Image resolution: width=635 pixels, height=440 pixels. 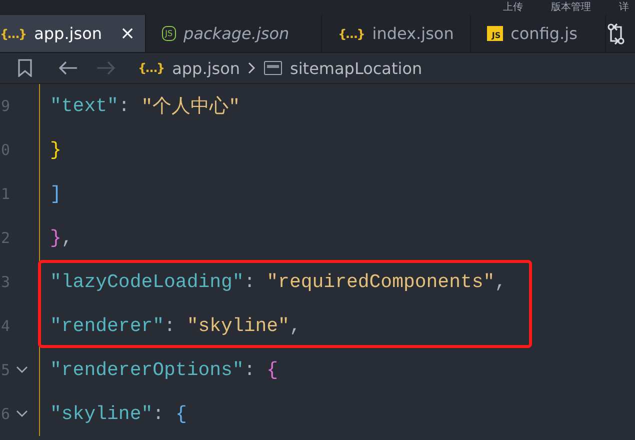 What do you see at coordinates (5, 326) in the screenshot?
I see `line-number: 4` at bounding box center [5, 326].